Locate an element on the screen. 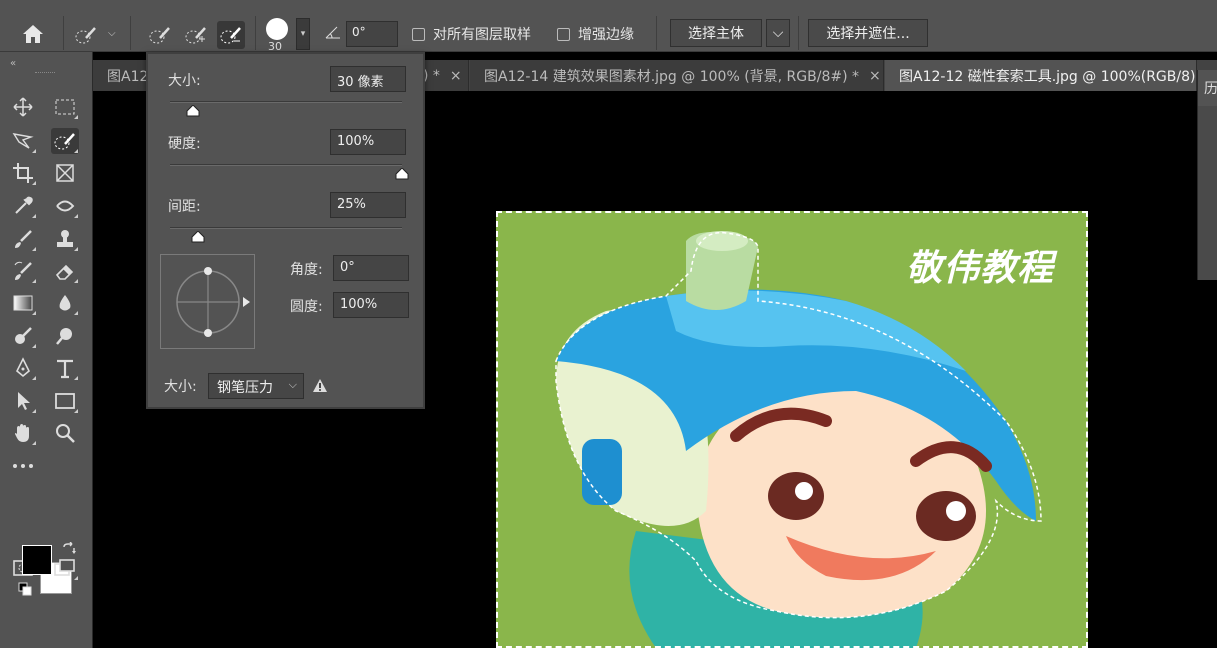  gradient-tool-icon is located at coordinates (23, 303).